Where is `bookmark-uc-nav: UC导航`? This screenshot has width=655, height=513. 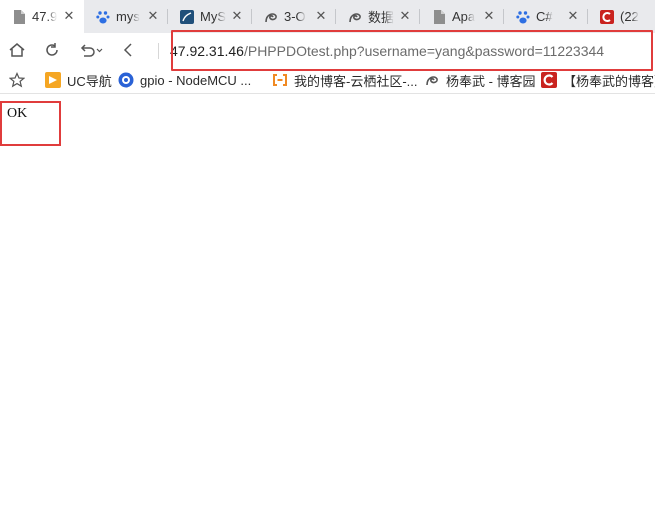
bookmark-uc-nav: UC导航 is located at coordinates (78, 80).